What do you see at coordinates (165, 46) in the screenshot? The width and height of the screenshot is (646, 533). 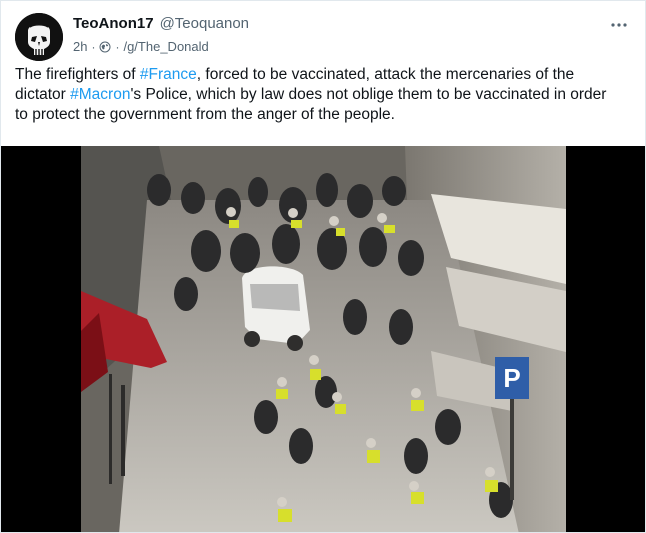 I see `group-link: /g/The_Donald` at bounding box center [165, 46].